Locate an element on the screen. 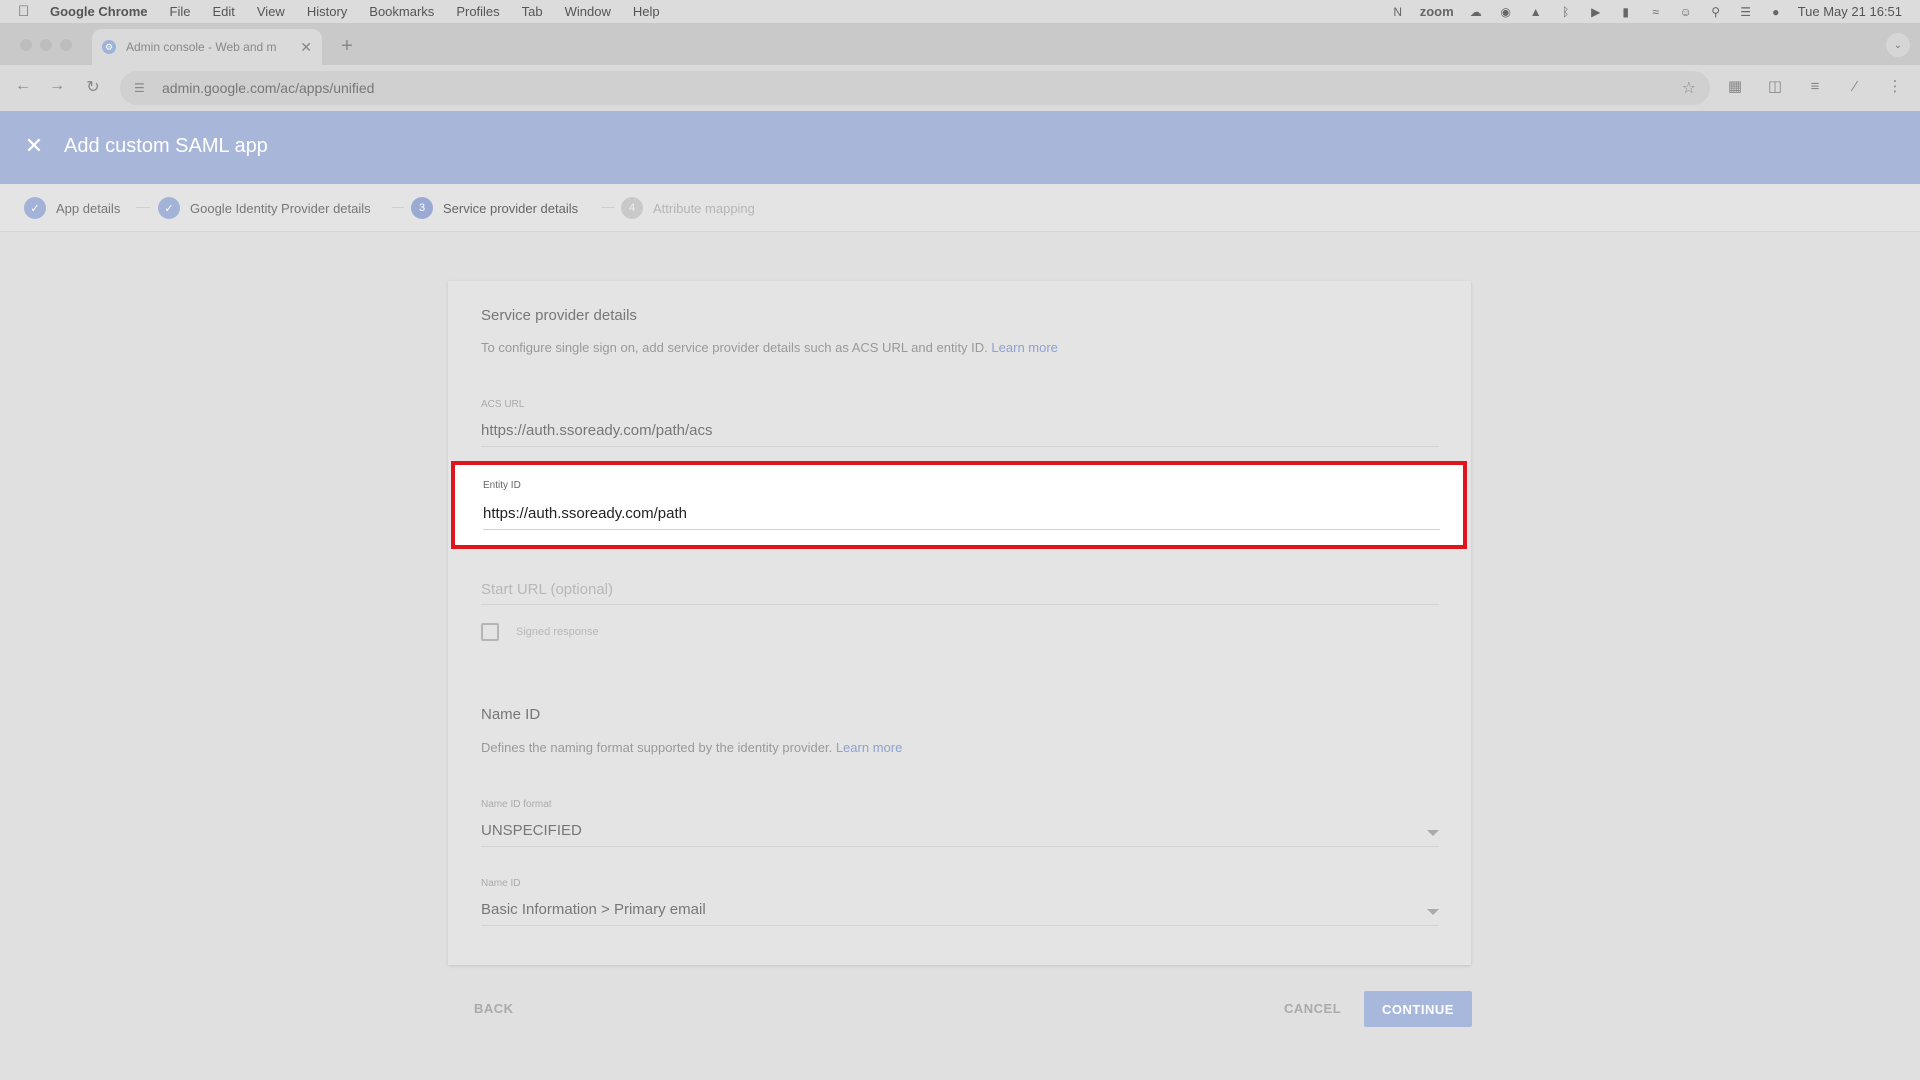 The width and height of the screenshot is (1920, 1080). siri-icon: ● is located at coordinates (1776, 12).